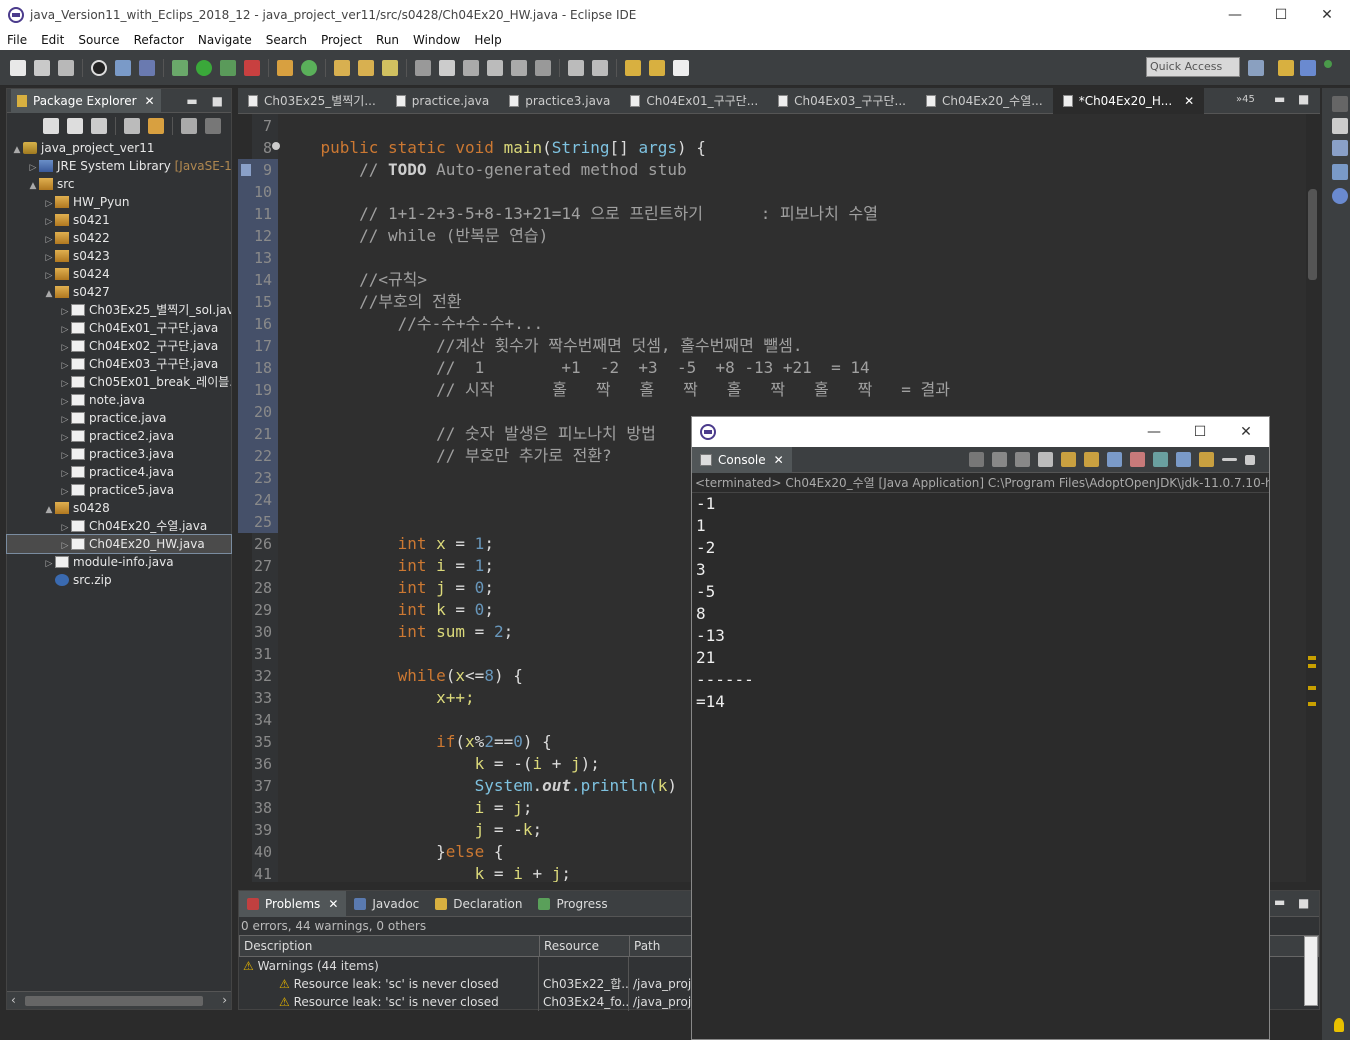  What do you see at coordinates (436, 40) in the screenshot?
I see `menu-window: Window` at bounding box center [436, 40].